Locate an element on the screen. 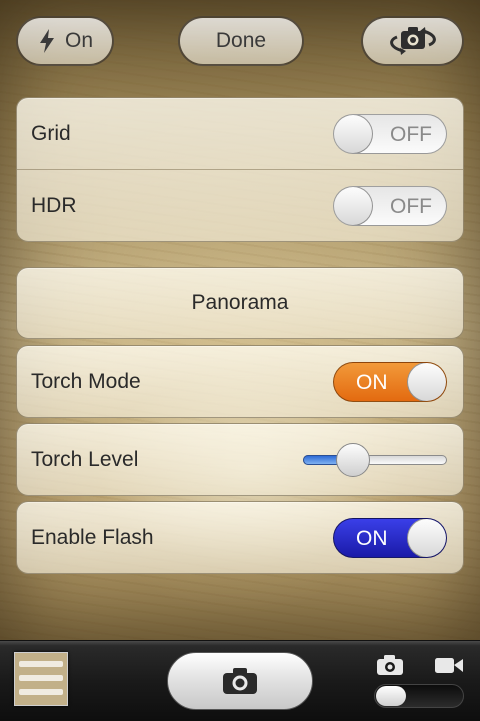 The image size is (480, 721). hdr-toggle-state: OFF is located at coordinates (411, 206).